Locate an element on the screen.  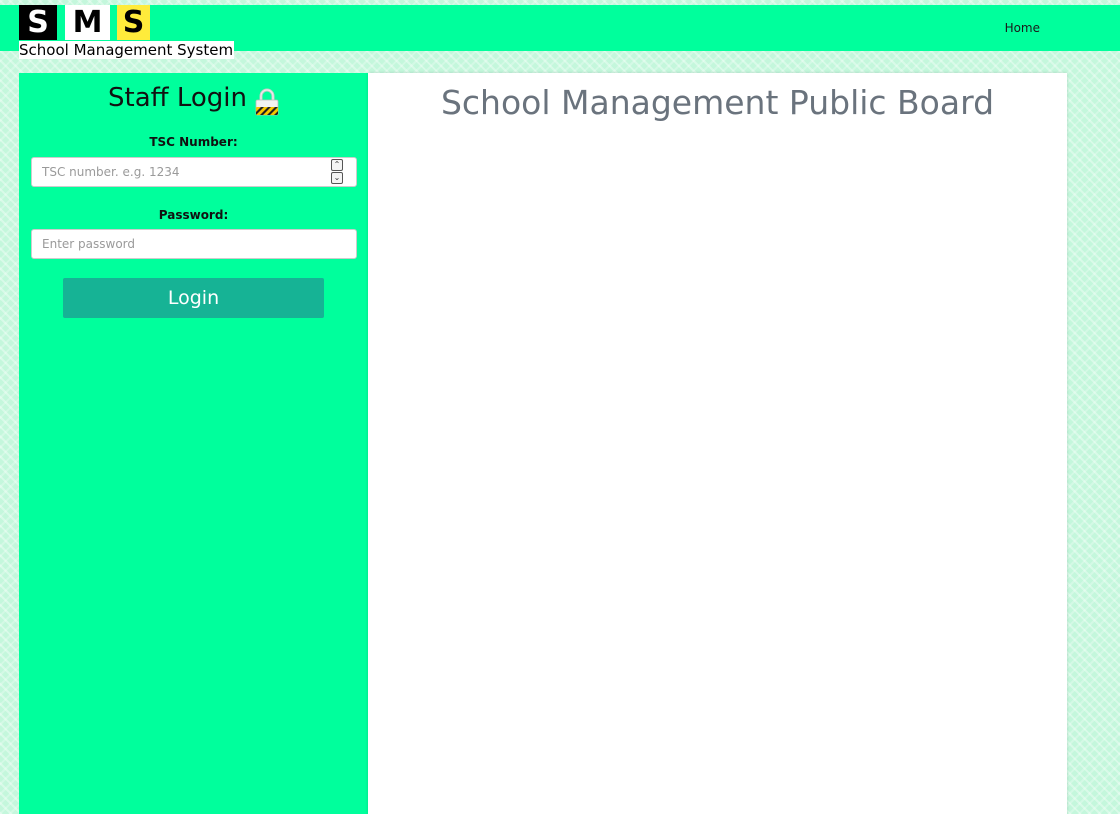
login-heading: Staff Login is located at coordinates (193, 99).